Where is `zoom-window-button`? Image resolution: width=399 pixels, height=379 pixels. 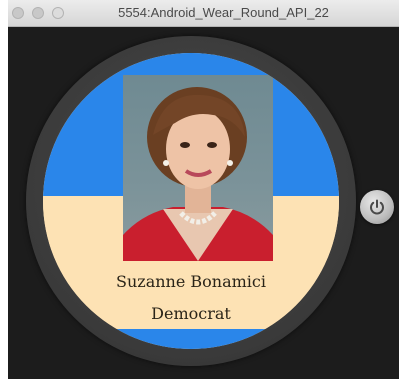 zoom-window-button is located at coordinates (58, 13).